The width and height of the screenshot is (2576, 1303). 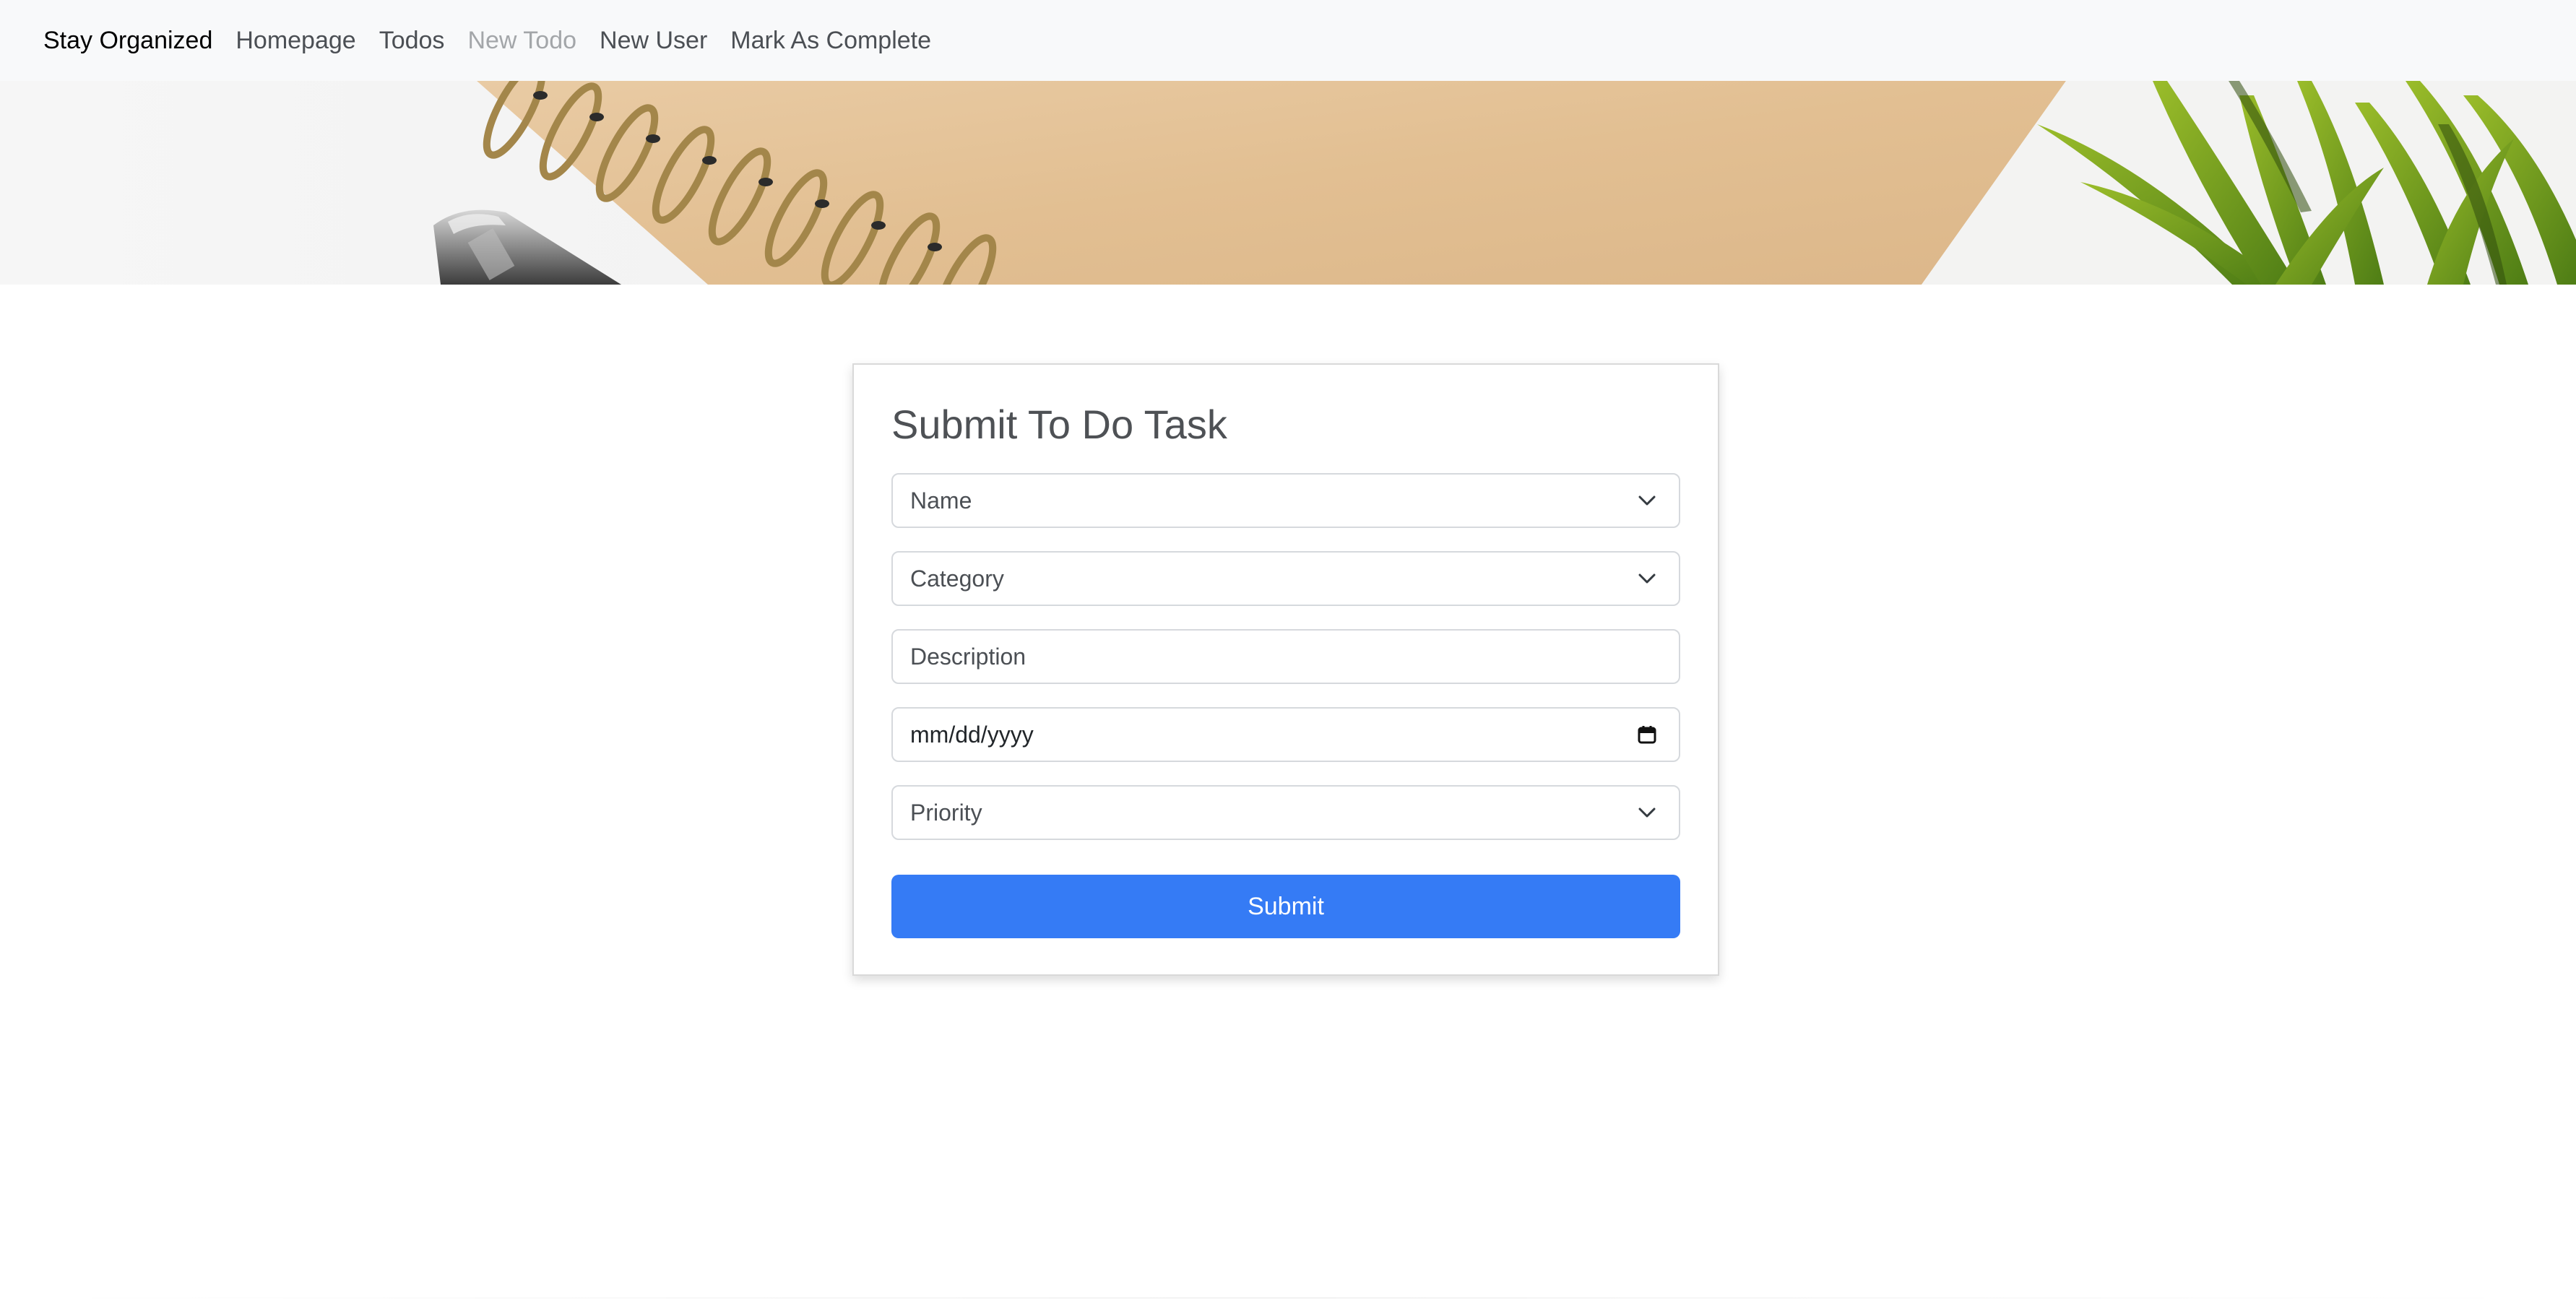 I want to click on footer-divider, so click(x=1288, y=1298).